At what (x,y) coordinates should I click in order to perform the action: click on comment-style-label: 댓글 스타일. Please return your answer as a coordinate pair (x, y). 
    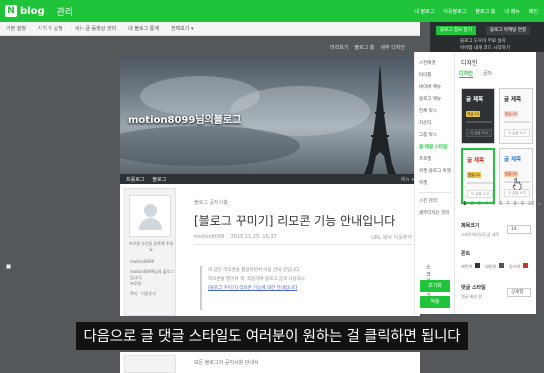
    Looking at the image, I should click on (473, 288).